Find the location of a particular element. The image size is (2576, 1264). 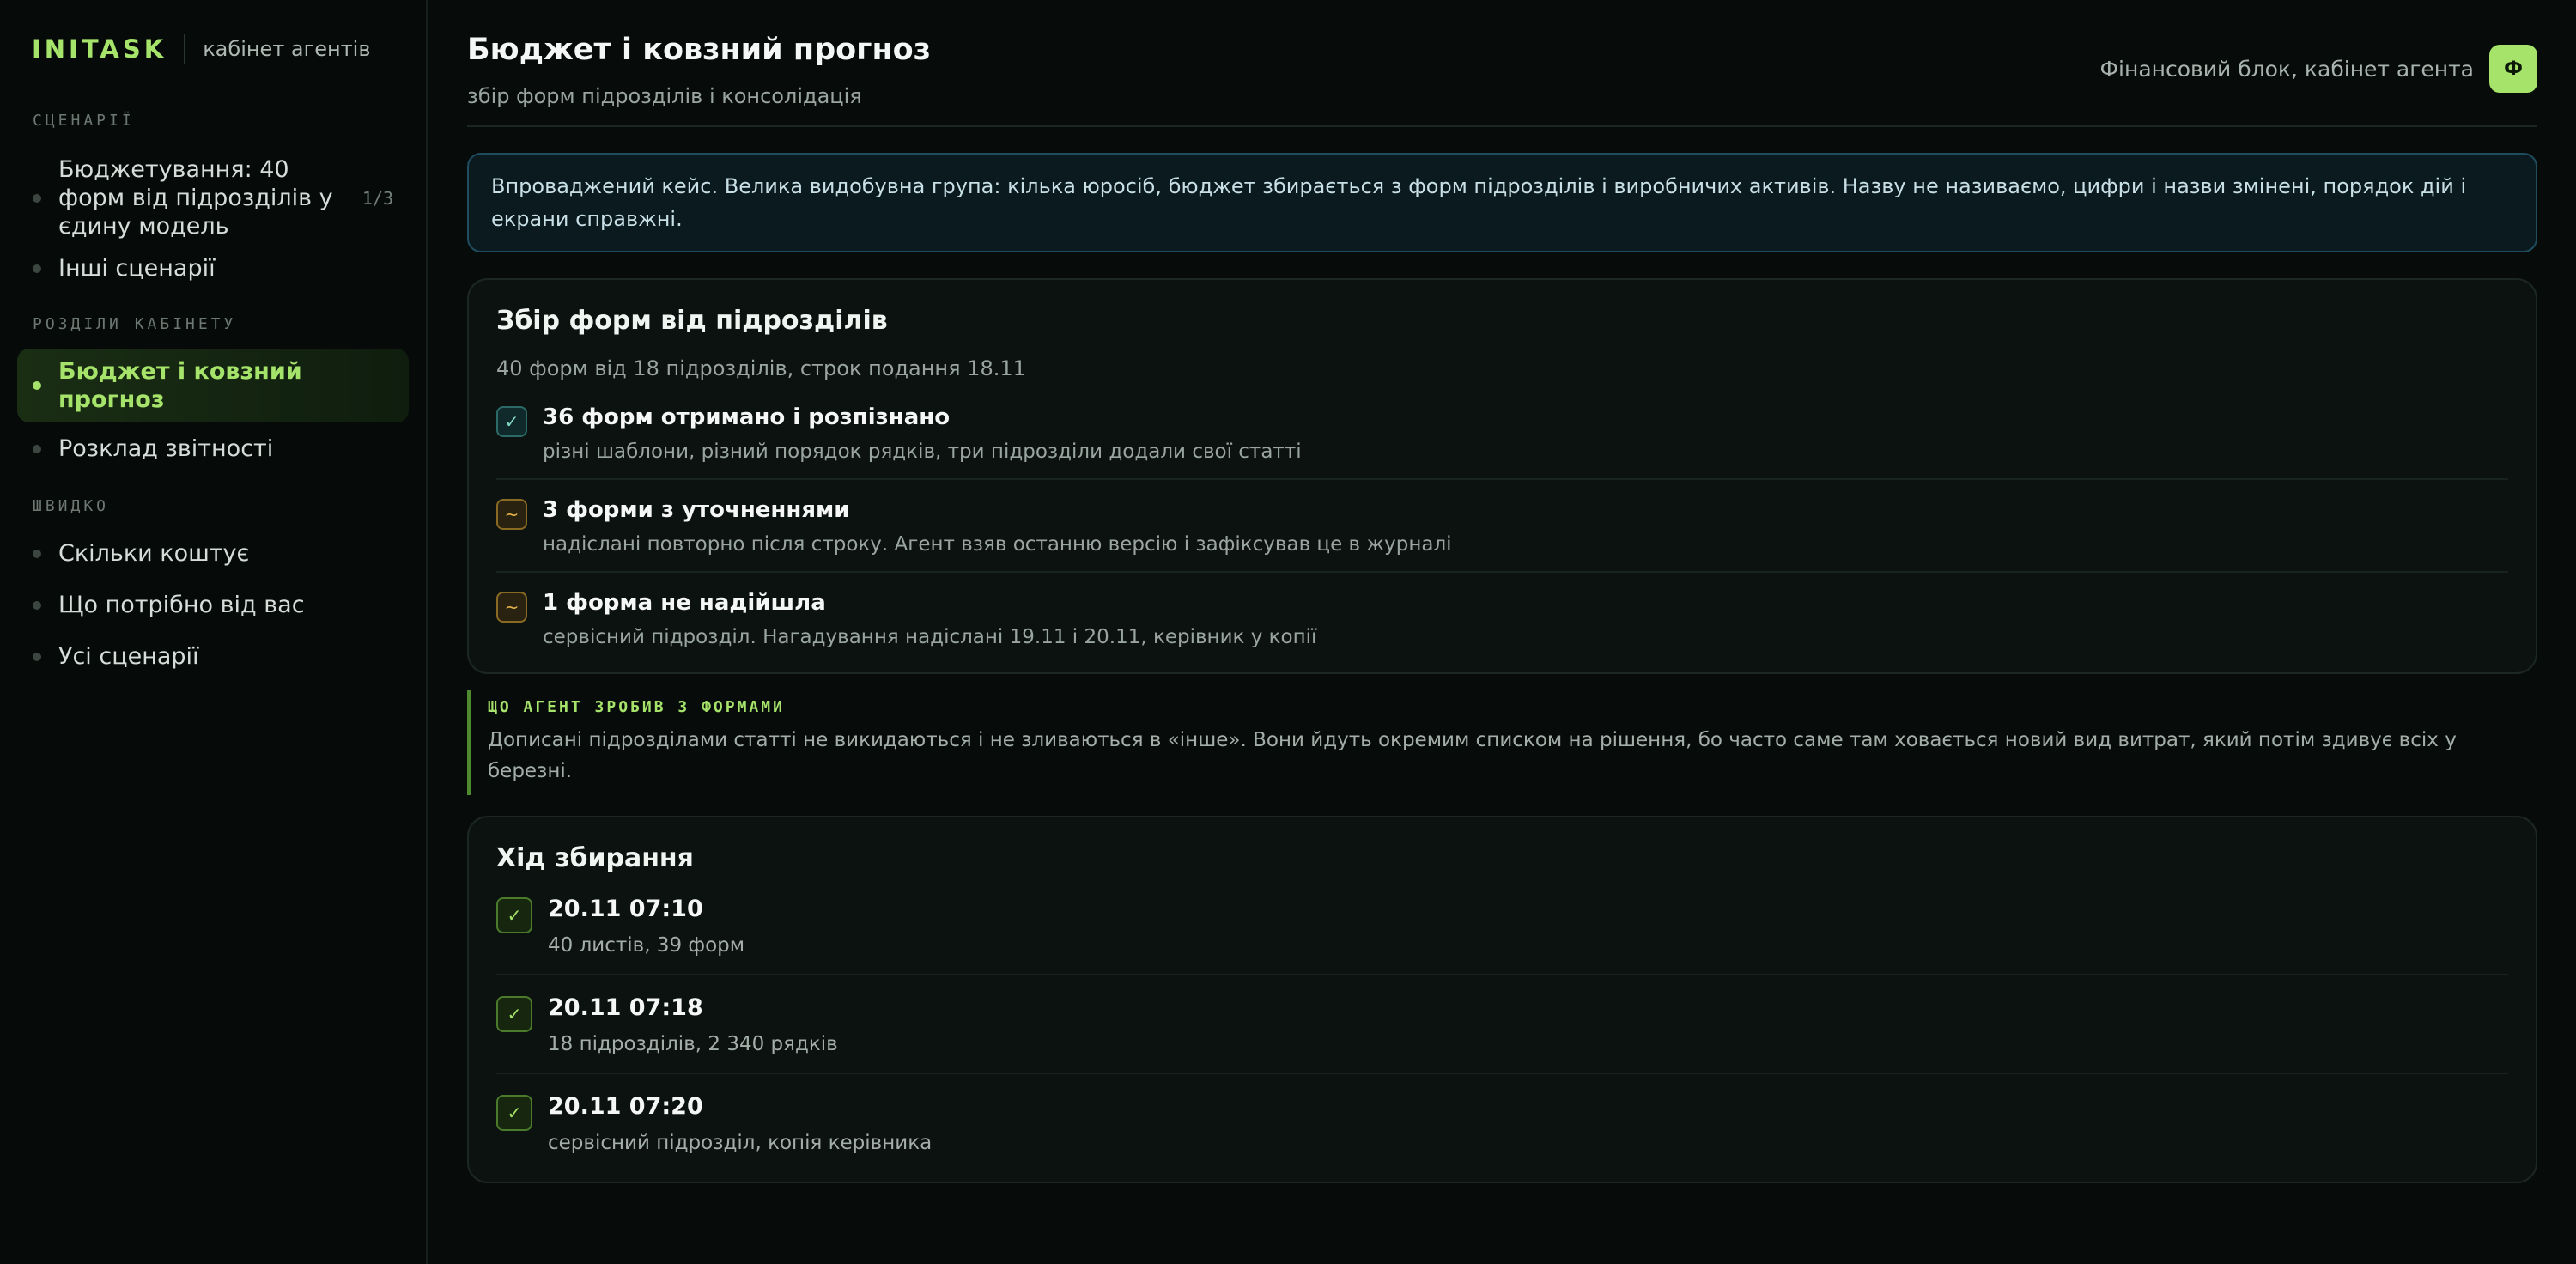

sidebar-item-label: Розклад звітності is located at coordinates (166, 449).